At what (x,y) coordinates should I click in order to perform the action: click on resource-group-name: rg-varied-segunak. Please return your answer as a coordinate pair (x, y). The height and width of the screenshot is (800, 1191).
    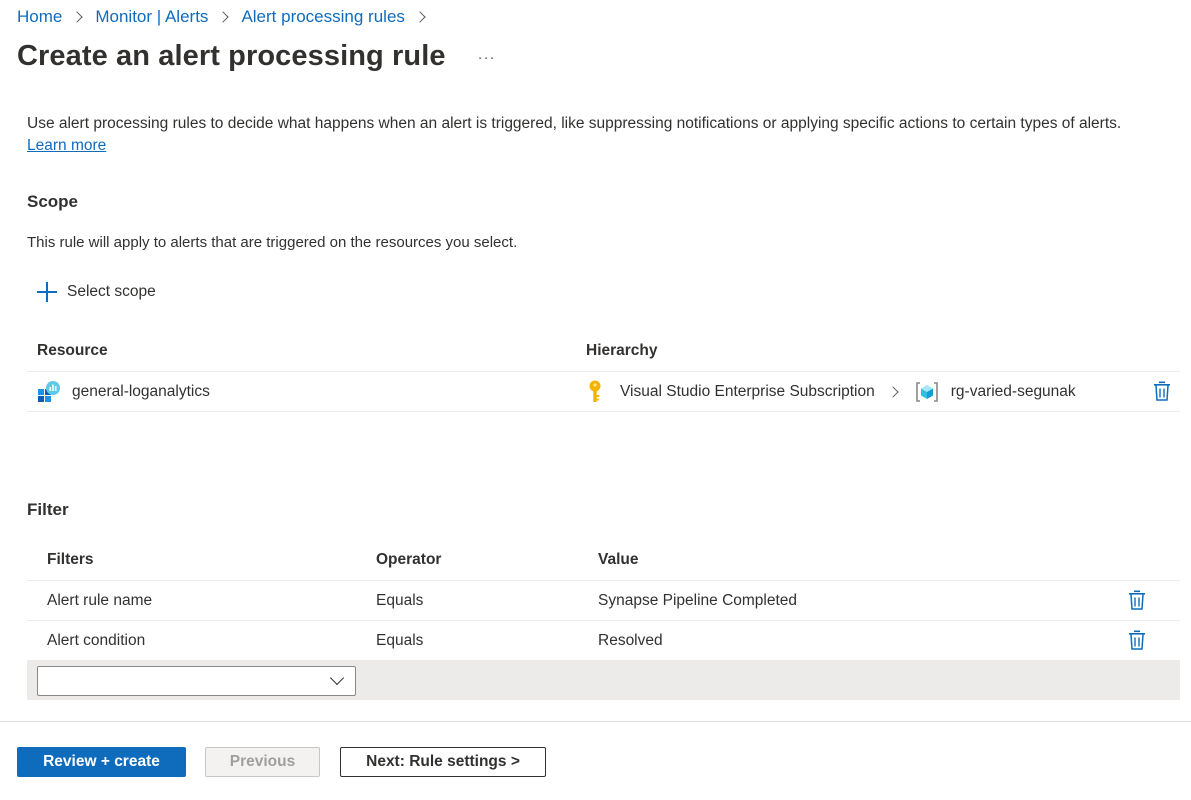
    Looking at the image, I should click on (1013, 391).